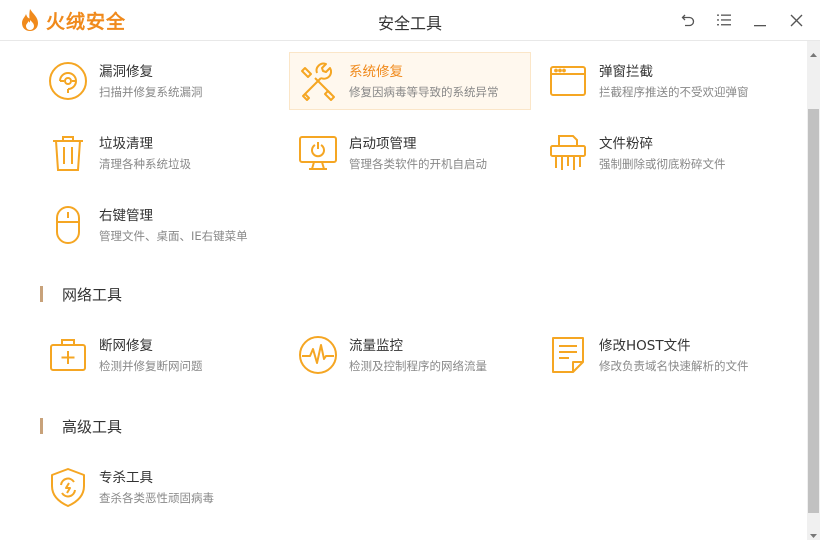  I want to click on section-advanced: 高级工具, so click(81, 426).